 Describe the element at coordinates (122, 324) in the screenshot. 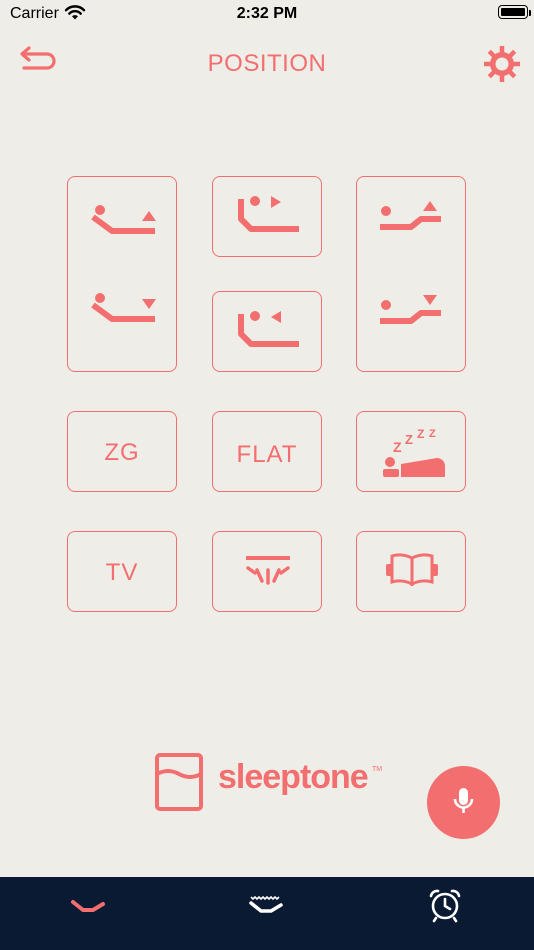

I see `head-down-button` at that location.